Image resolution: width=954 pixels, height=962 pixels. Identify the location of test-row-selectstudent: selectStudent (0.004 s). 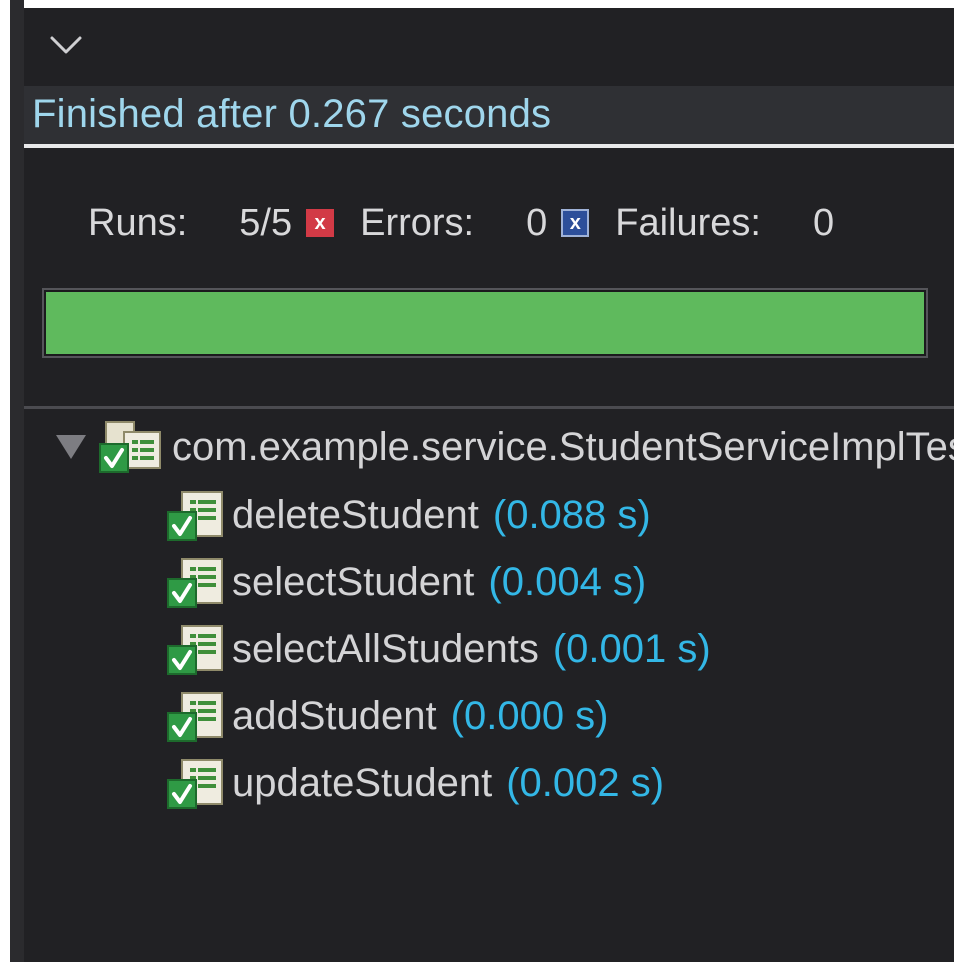
(406, 582).